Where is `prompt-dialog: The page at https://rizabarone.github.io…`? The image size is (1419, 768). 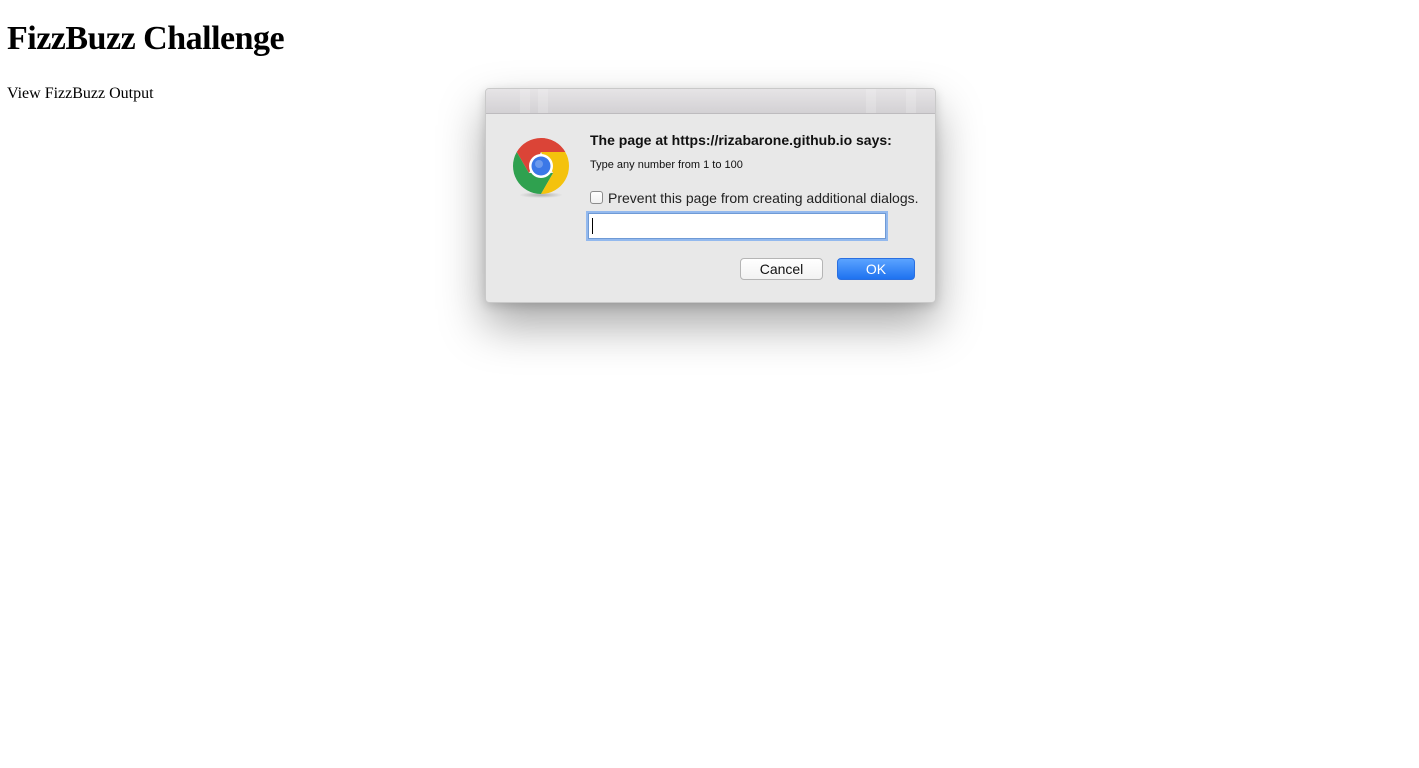 prompt-dialog: The page at https://rizabarone.github.io… is located at coordinates (710, 195).